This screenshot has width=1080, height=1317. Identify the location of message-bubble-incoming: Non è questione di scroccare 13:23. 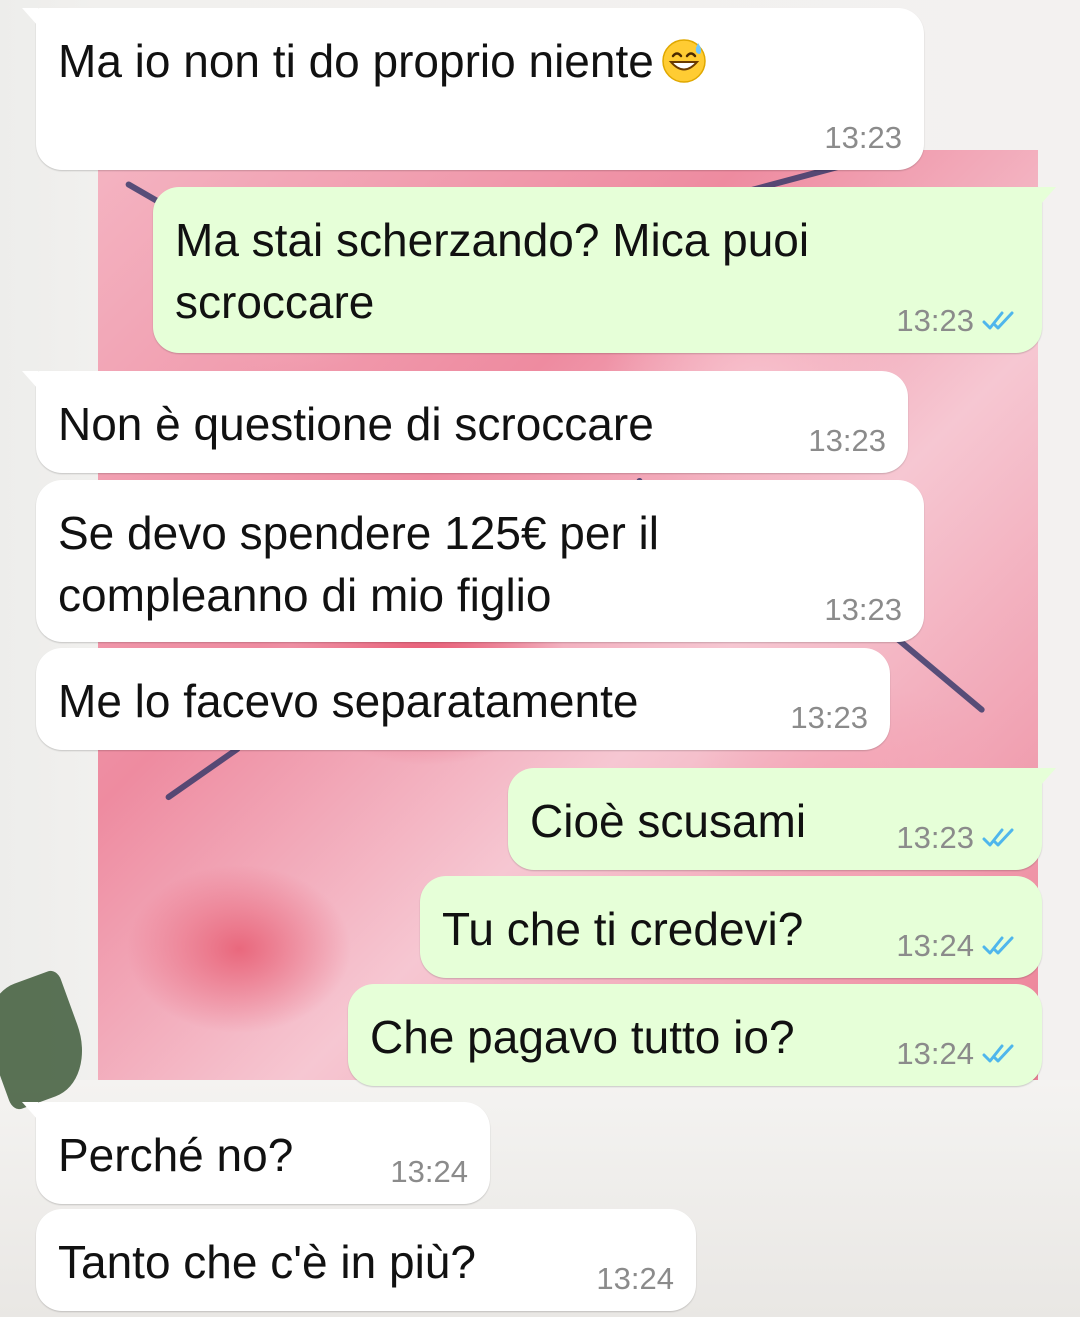
(465, 422).